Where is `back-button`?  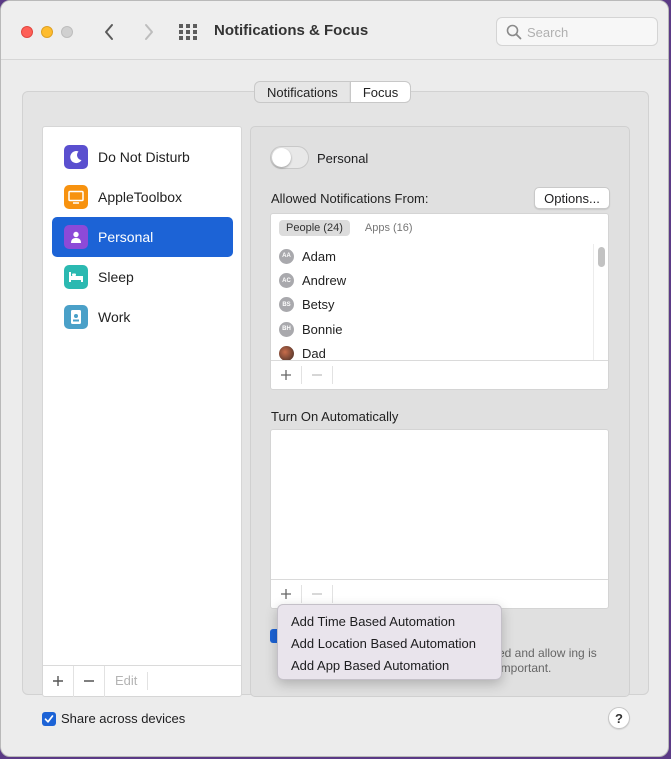 back-button is located at coordinates (110, 32).